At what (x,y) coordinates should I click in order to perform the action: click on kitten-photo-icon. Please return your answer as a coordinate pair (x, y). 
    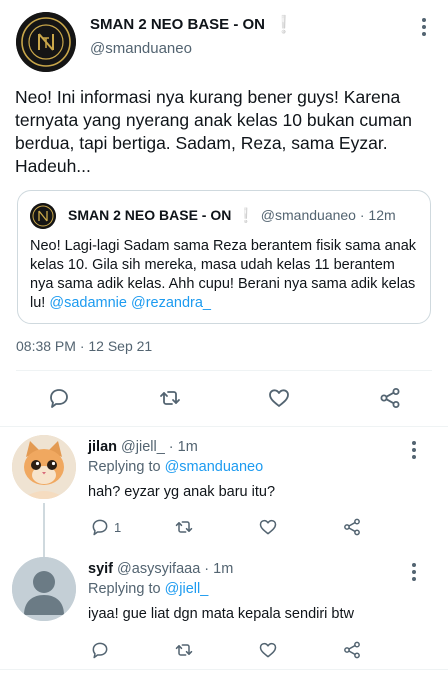
    Looking at the image, I should click on (44, 467).